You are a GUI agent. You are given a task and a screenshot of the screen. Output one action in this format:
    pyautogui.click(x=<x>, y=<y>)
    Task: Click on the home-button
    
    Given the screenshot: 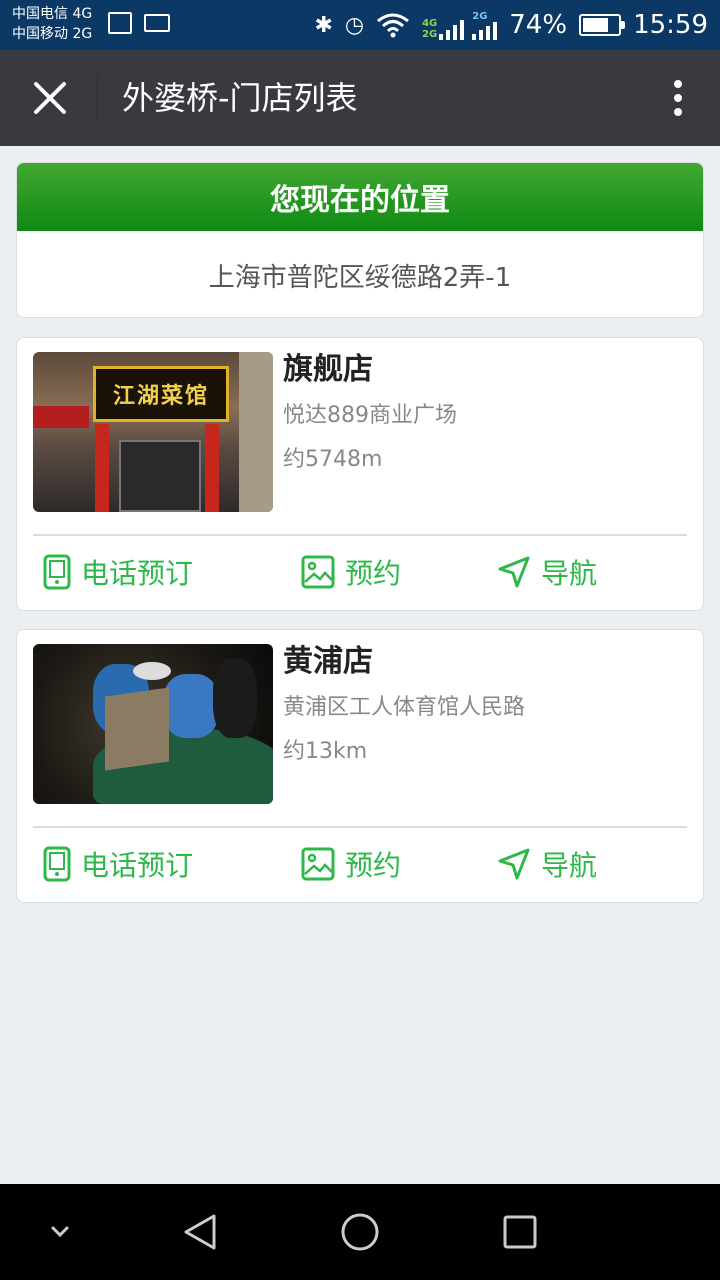 What is the action you would take?
    pyautogui.click(x=360, y=1232)
    